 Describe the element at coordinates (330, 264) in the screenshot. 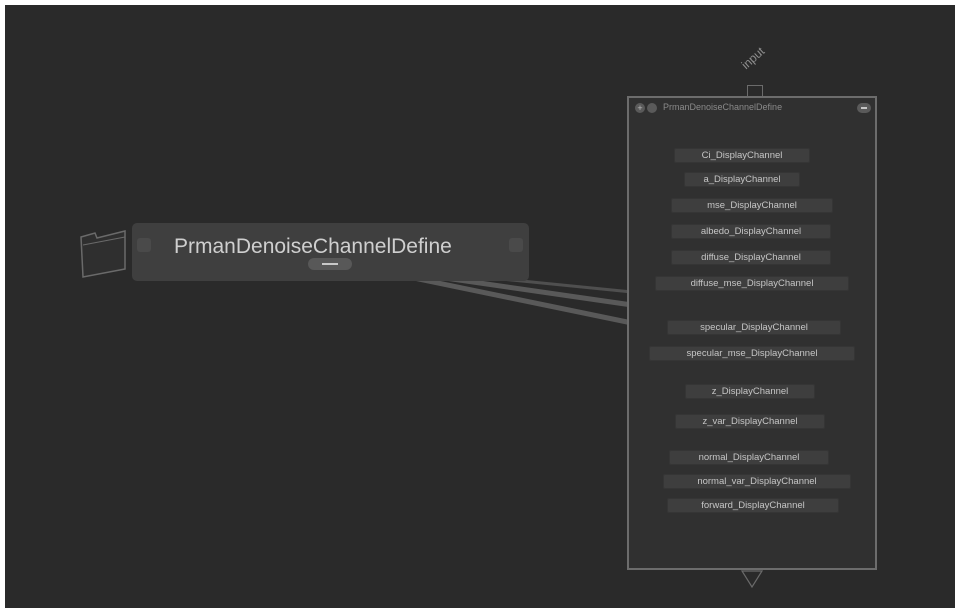

I see `expand-handle-button` at that location.